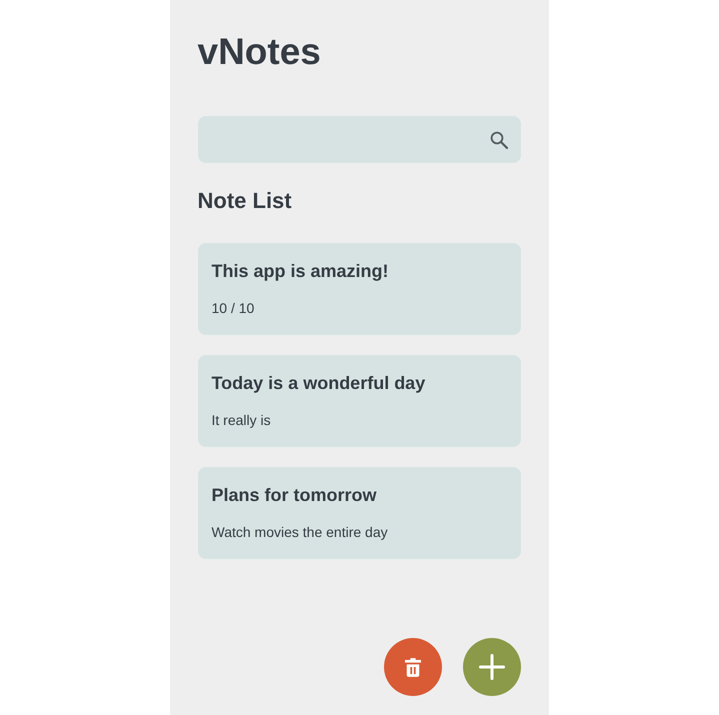  Describe the element at coordinates (499, 139) in the screenshot. I see `search-icon` at that location.